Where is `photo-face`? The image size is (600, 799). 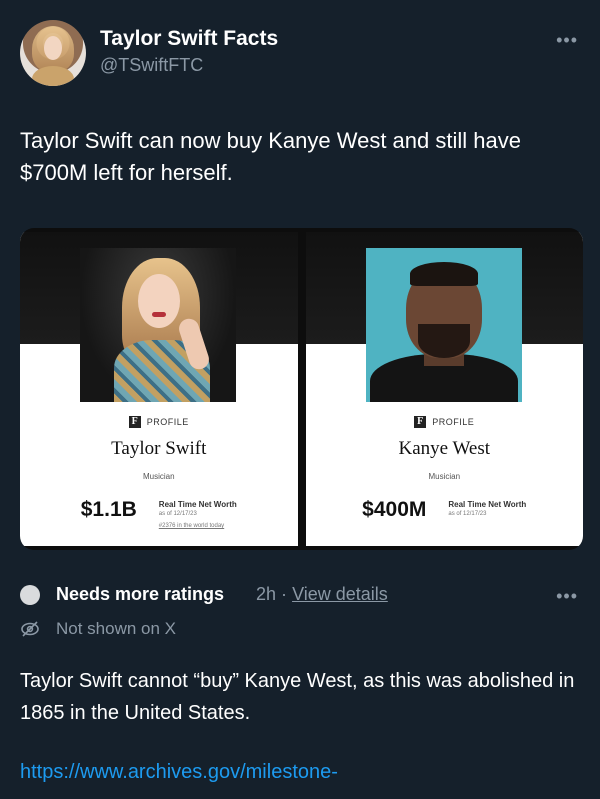
photo-face is located at coordinates (159, 301).